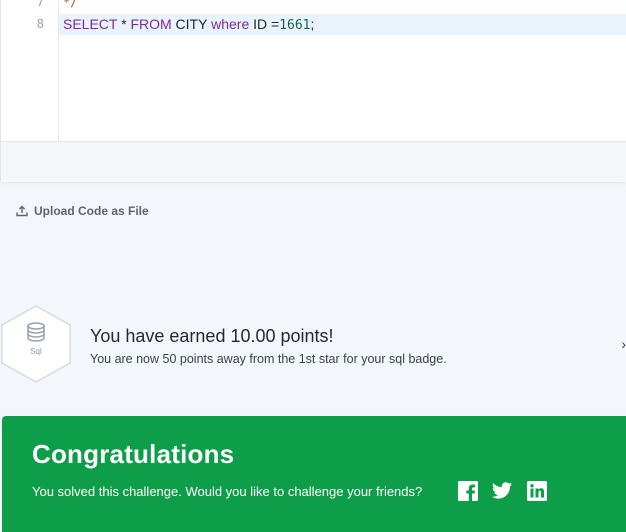 The height and width of the screenshot is (532, 626). What do you see at coordinates (151, 24) in the screenshot?
I see `code-keyword: FROM` at bounding box center [151, 24].